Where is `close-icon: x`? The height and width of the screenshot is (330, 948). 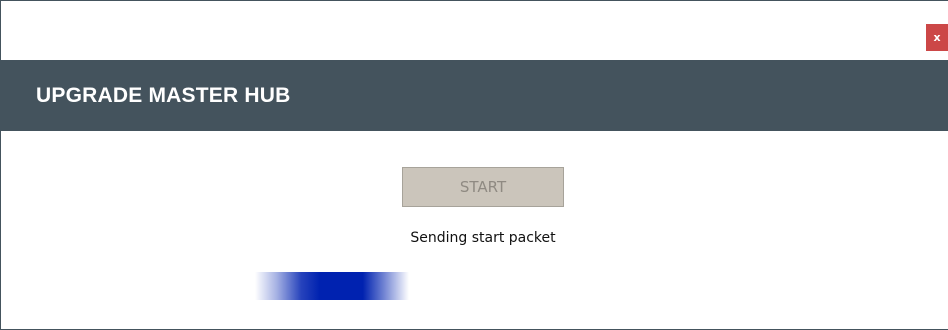 close-icon: x is located at coordinates (937, 37).